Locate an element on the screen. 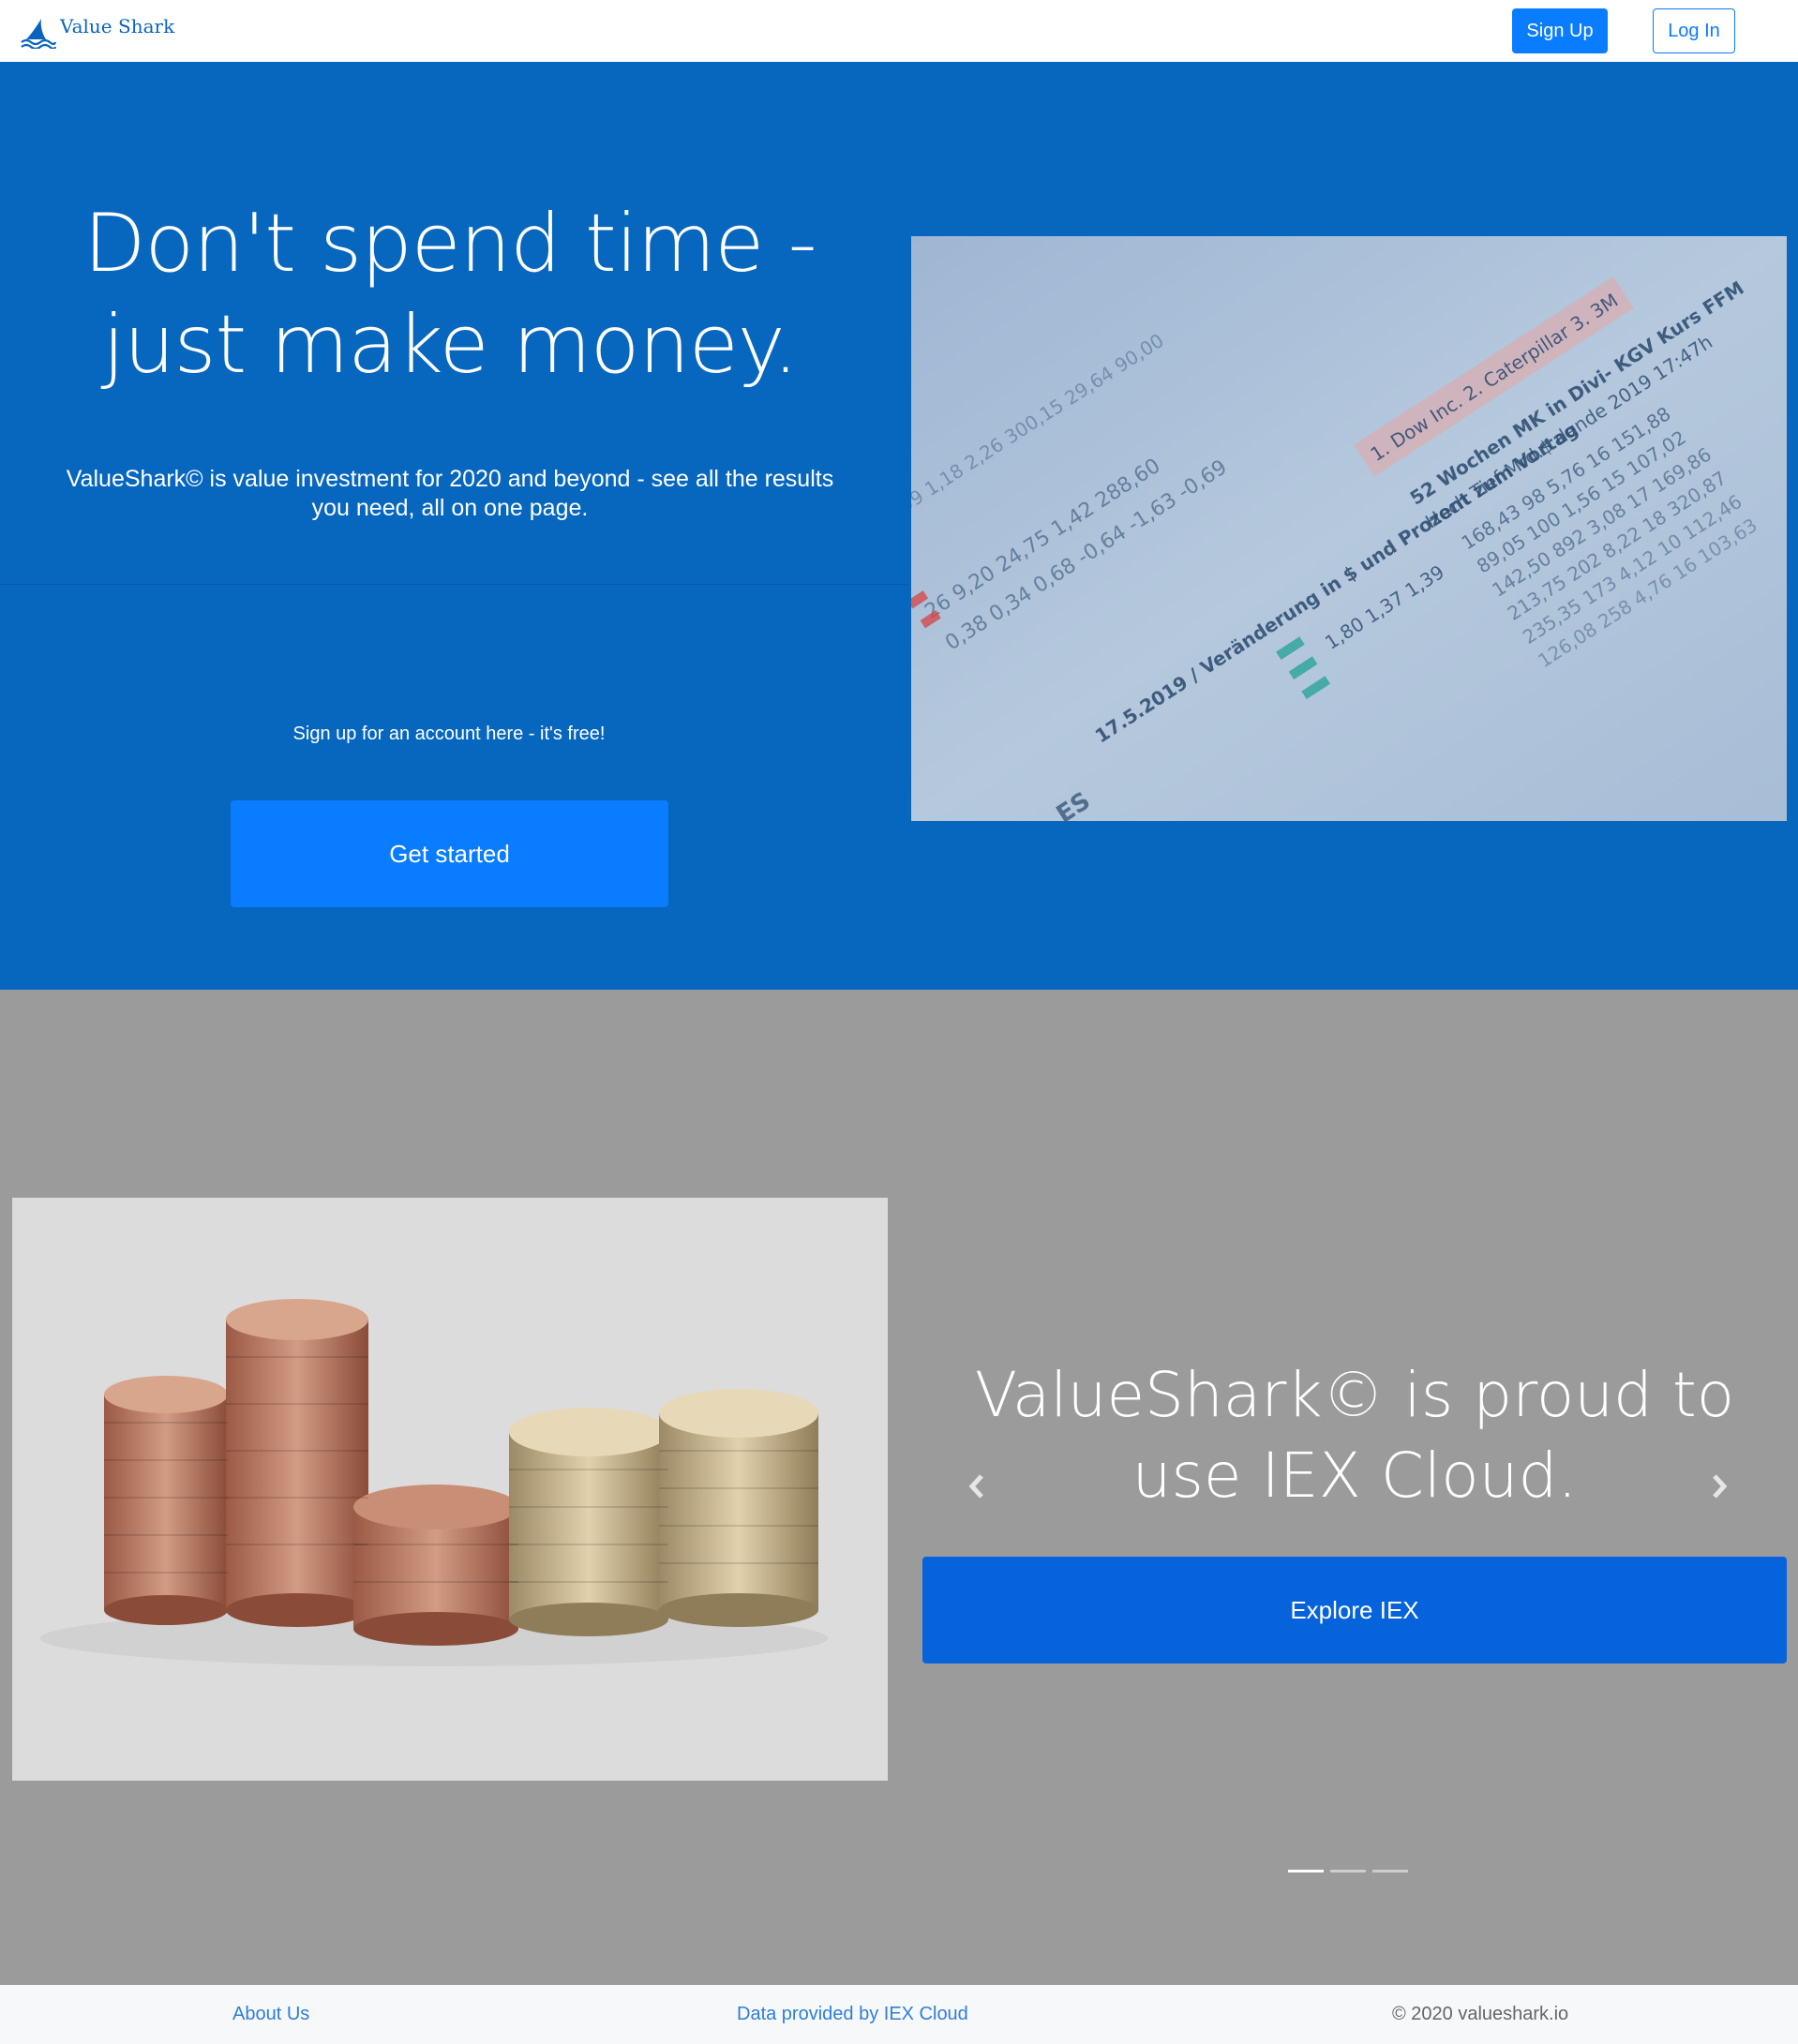 This screenshot has width=1798, height=2044. chevron-right-icon is located at coordinates (1720, 1486).